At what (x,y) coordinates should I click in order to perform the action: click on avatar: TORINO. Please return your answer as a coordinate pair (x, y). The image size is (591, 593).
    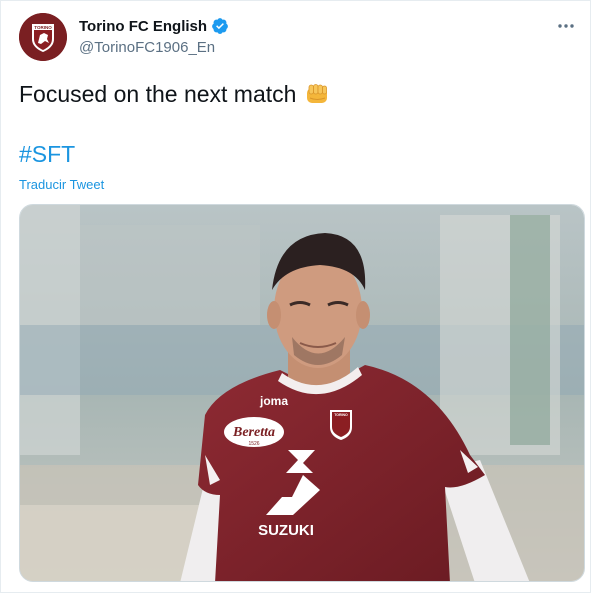
    Looking at the image, I should click on (43, 37).